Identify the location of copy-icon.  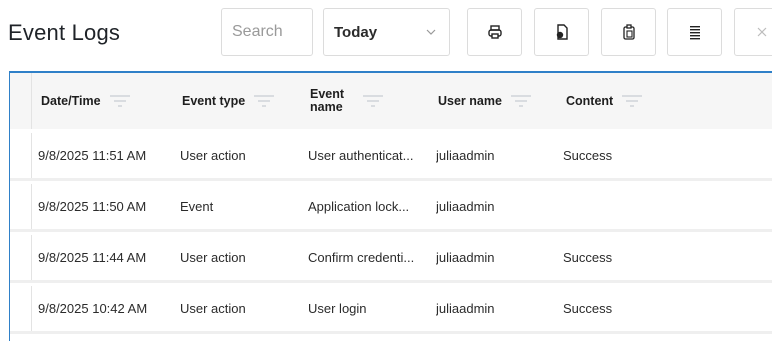
(628, 32).